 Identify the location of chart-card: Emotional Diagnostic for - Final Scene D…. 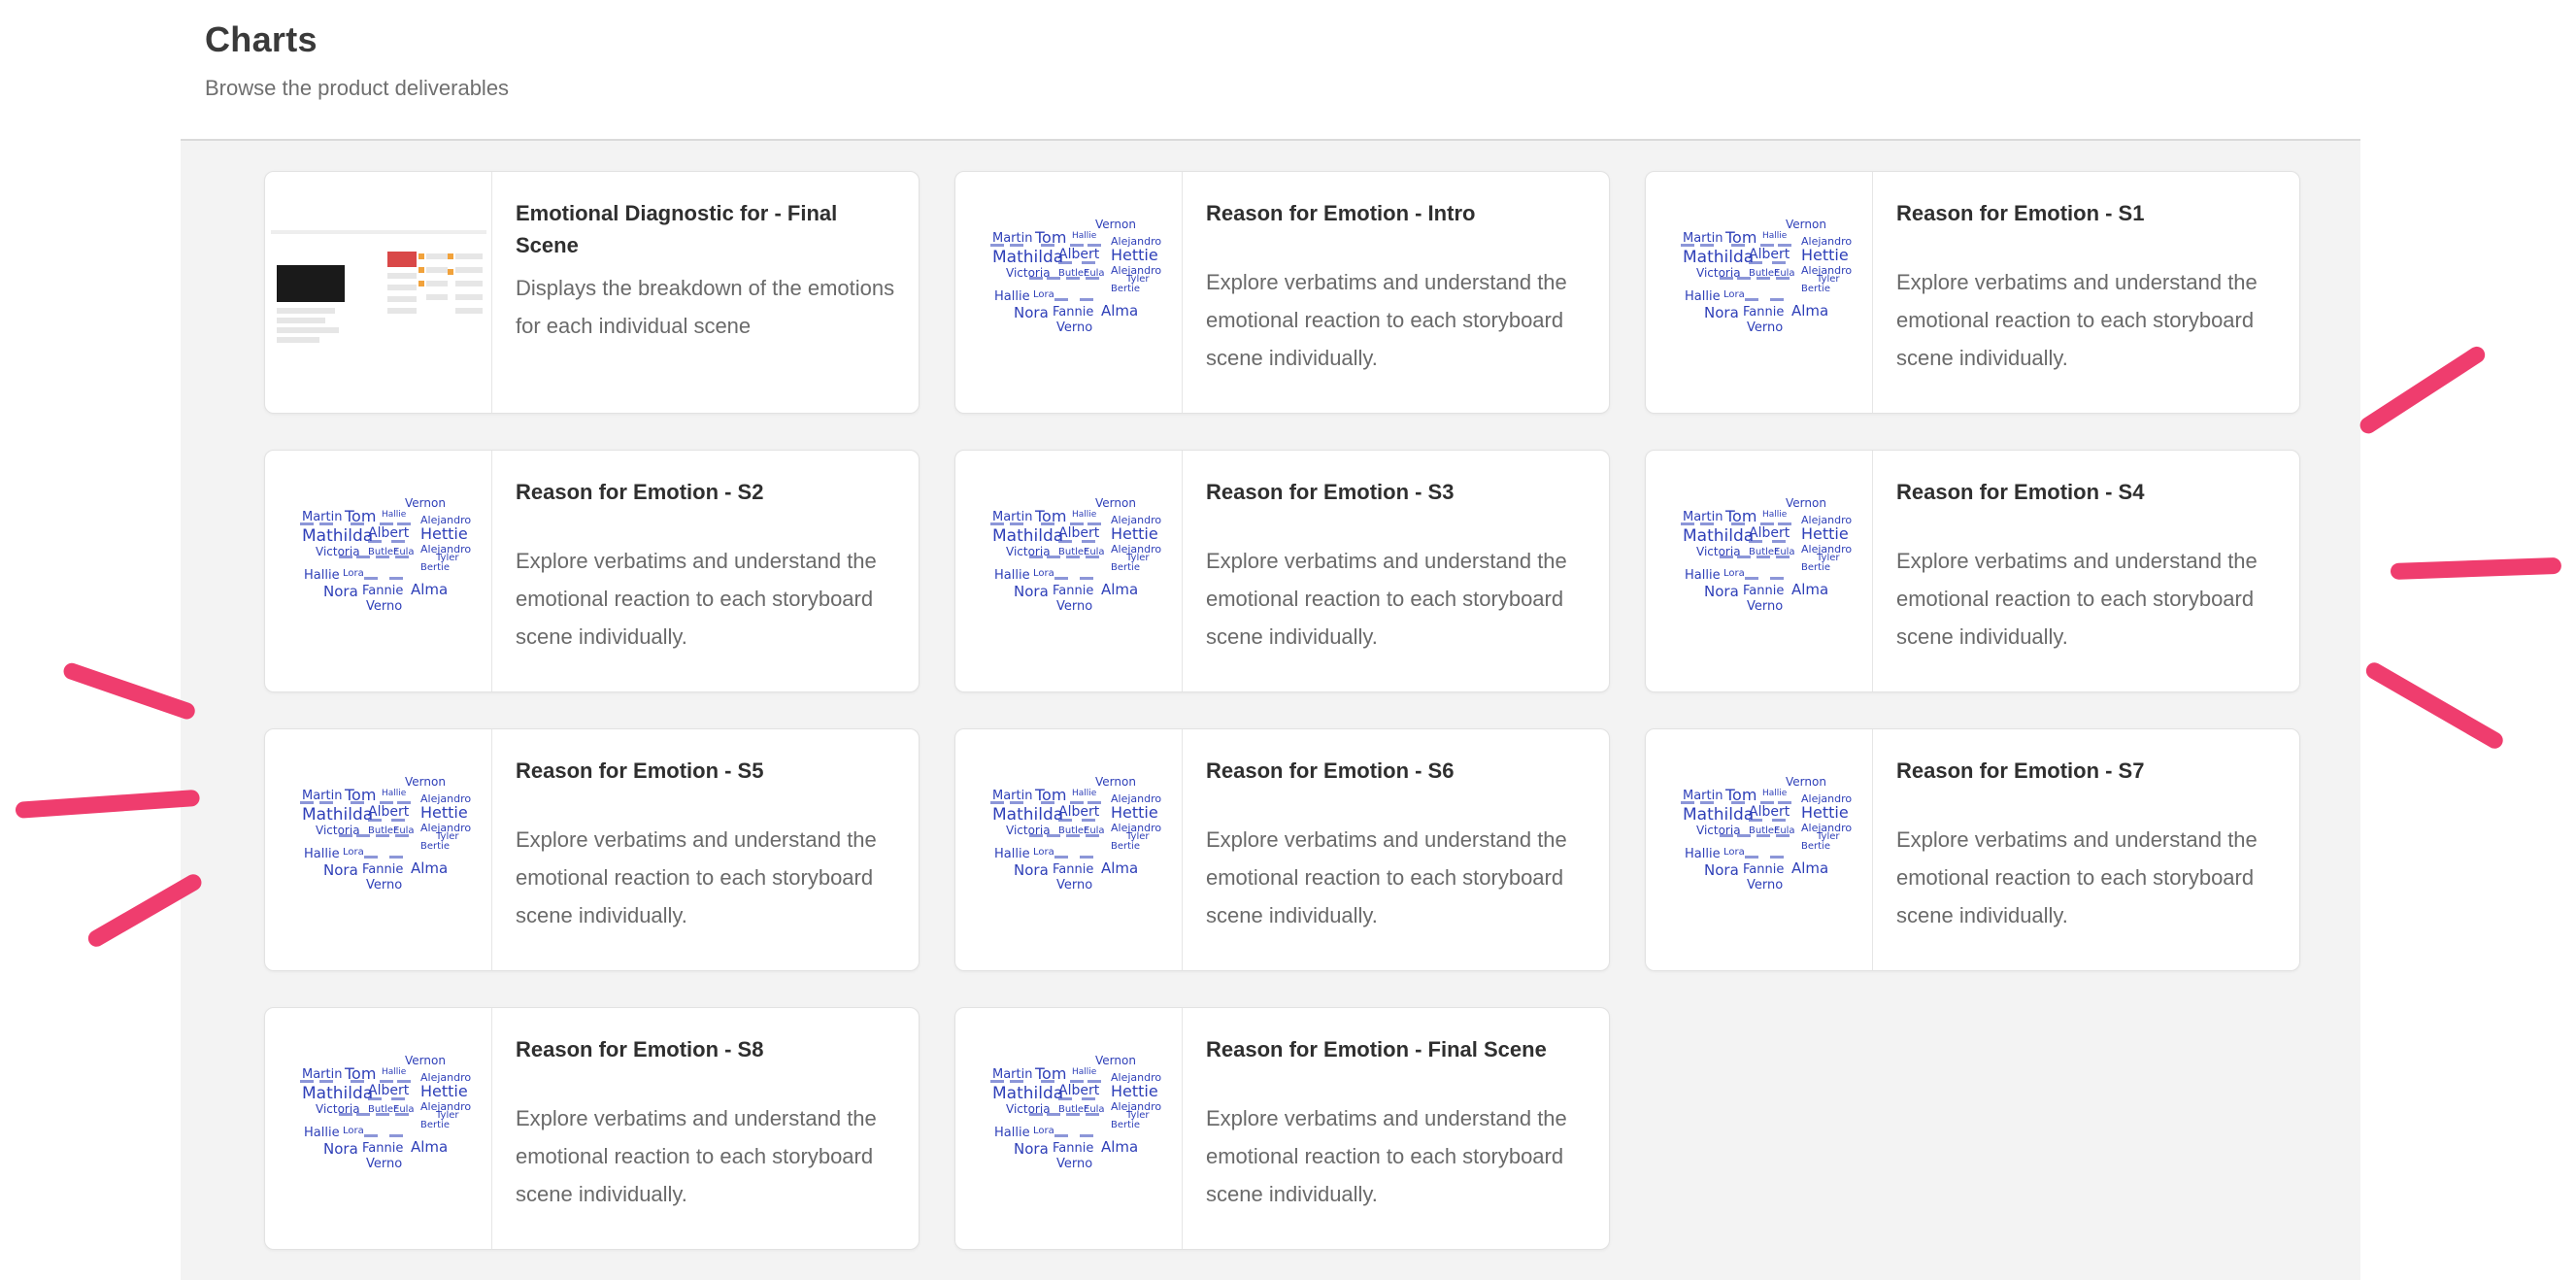
(592, 292).